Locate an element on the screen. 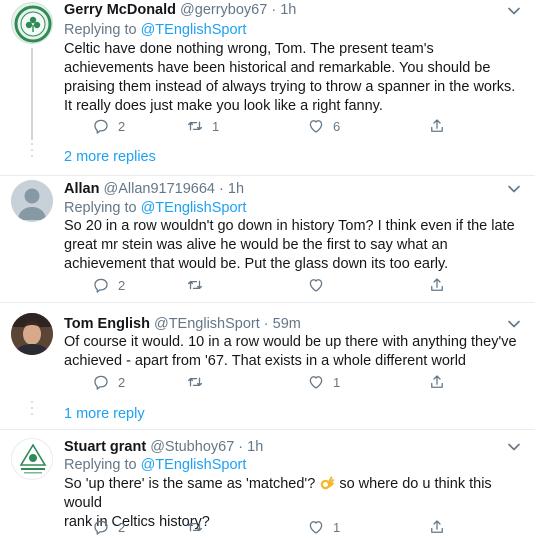  tweet-header: Stuart grant @Stubhoy67 · 1h is located at coordinates (163, 447).